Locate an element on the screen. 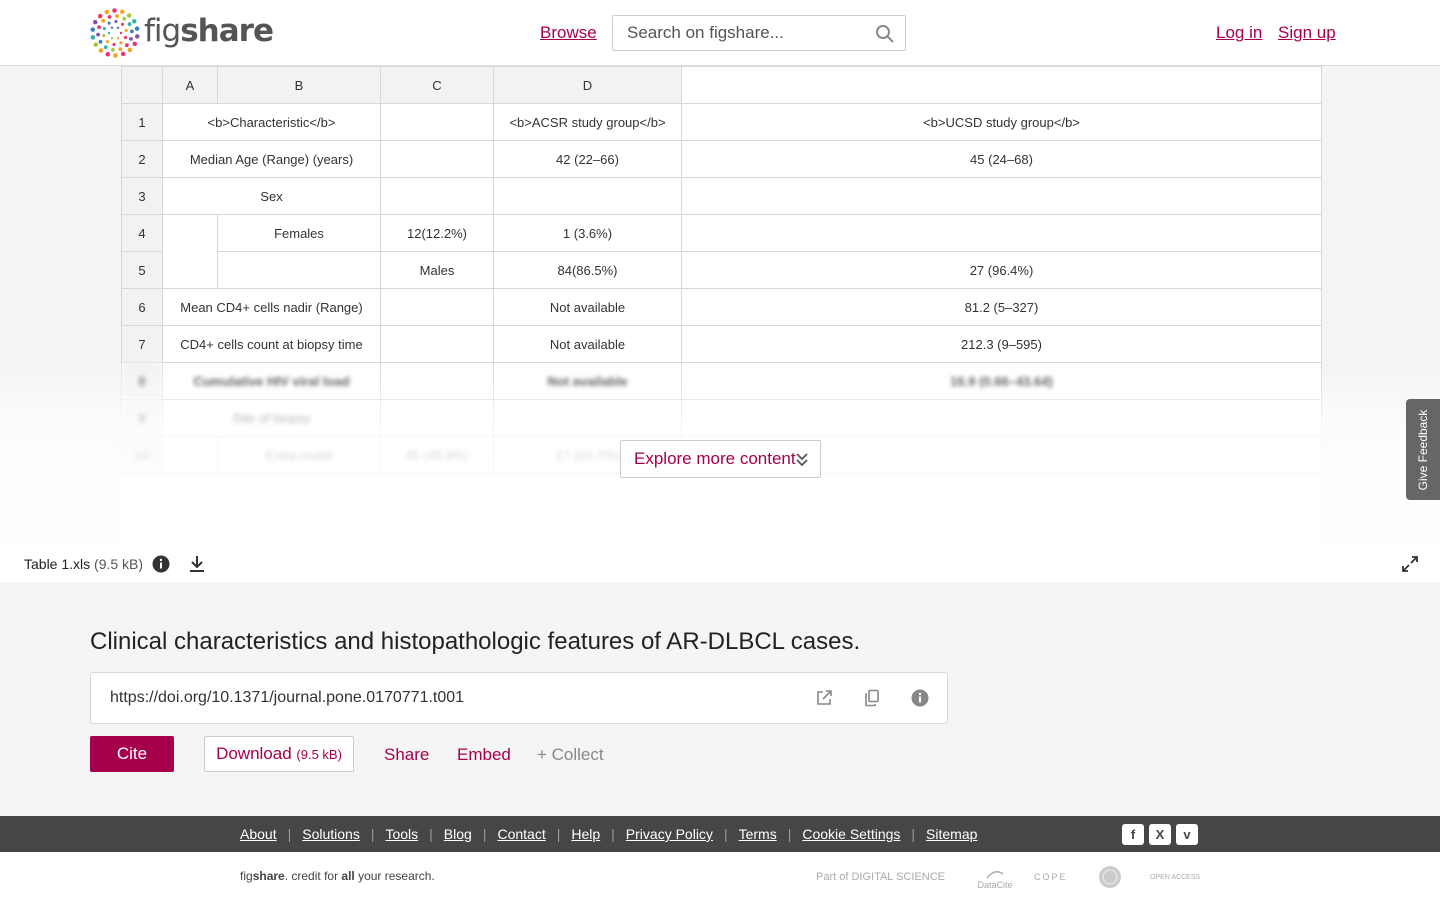 Image resolution: width=1440 pixels, height=900 pixels. download-button: Download (9.5 kB) is located at coordinates (279, 754).